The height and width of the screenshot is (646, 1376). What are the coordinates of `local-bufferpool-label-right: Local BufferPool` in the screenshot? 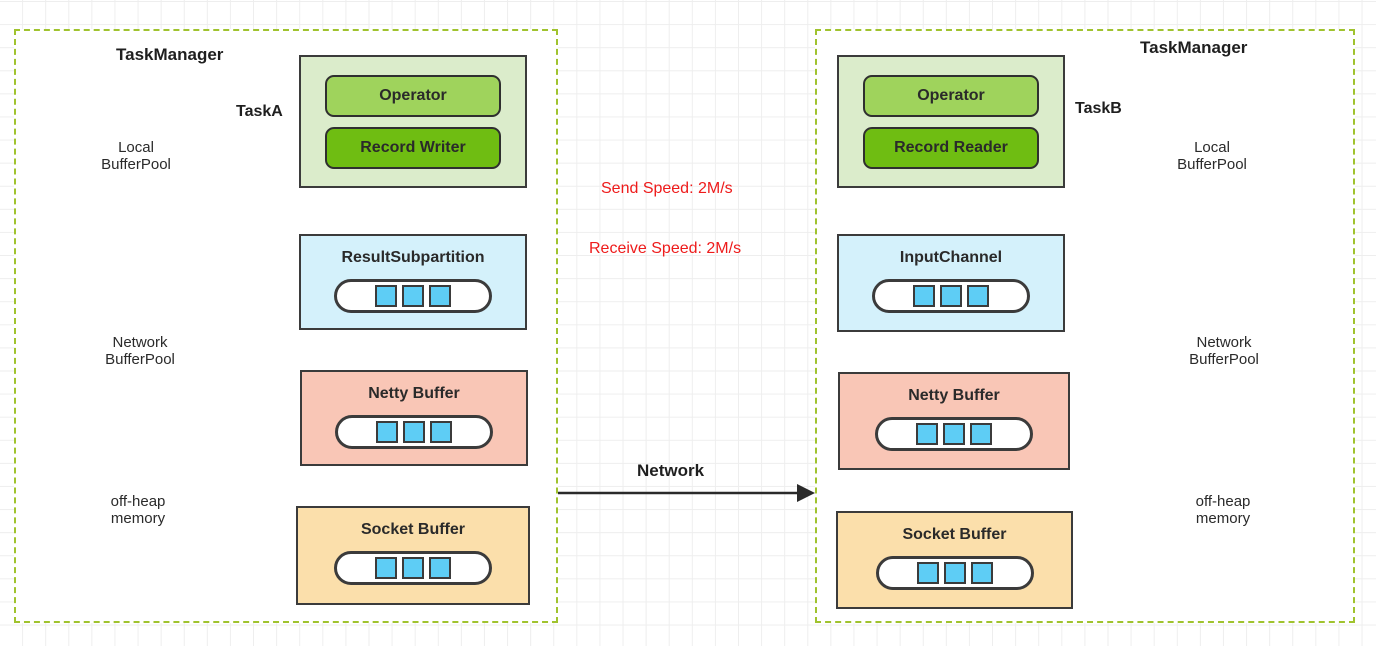 It's located at (1221, 157).